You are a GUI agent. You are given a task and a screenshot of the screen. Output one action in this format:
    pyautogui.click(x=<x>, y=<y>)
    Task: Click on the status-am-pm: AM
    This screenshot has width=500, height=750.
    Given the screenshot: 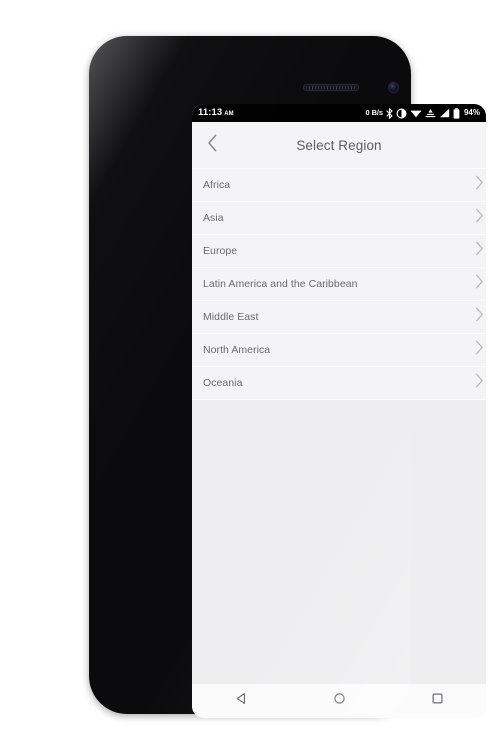 What is the action you would take?
    pyautogui.click(x=229, y=114)
    